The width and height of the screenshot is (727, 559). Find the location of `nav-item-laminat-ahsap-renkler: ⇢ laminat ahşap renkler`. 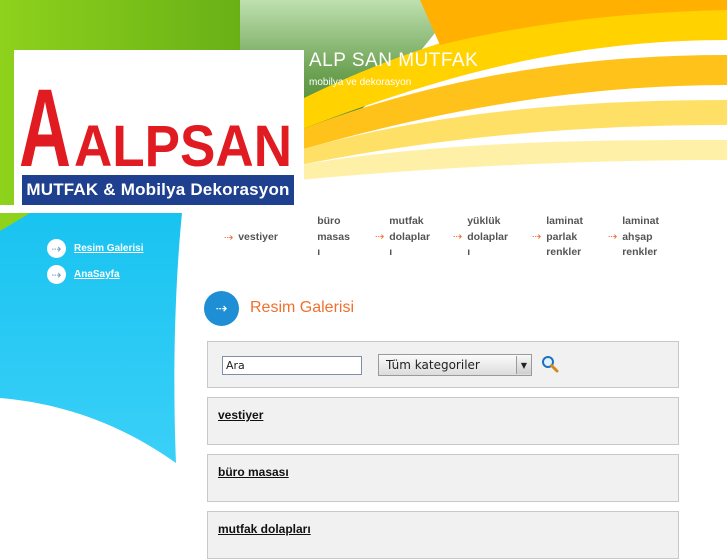

nav-item-laminat-ahsap-renkler: ⇢ laminat ahşap renkler is located at coordinates (633, 237).